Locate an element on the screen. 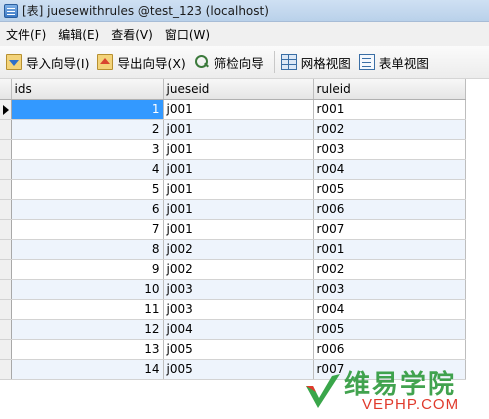 This screenshot has height=419, width=489. table-row: 7 j001 r007 is located at coordinates (233, 229).